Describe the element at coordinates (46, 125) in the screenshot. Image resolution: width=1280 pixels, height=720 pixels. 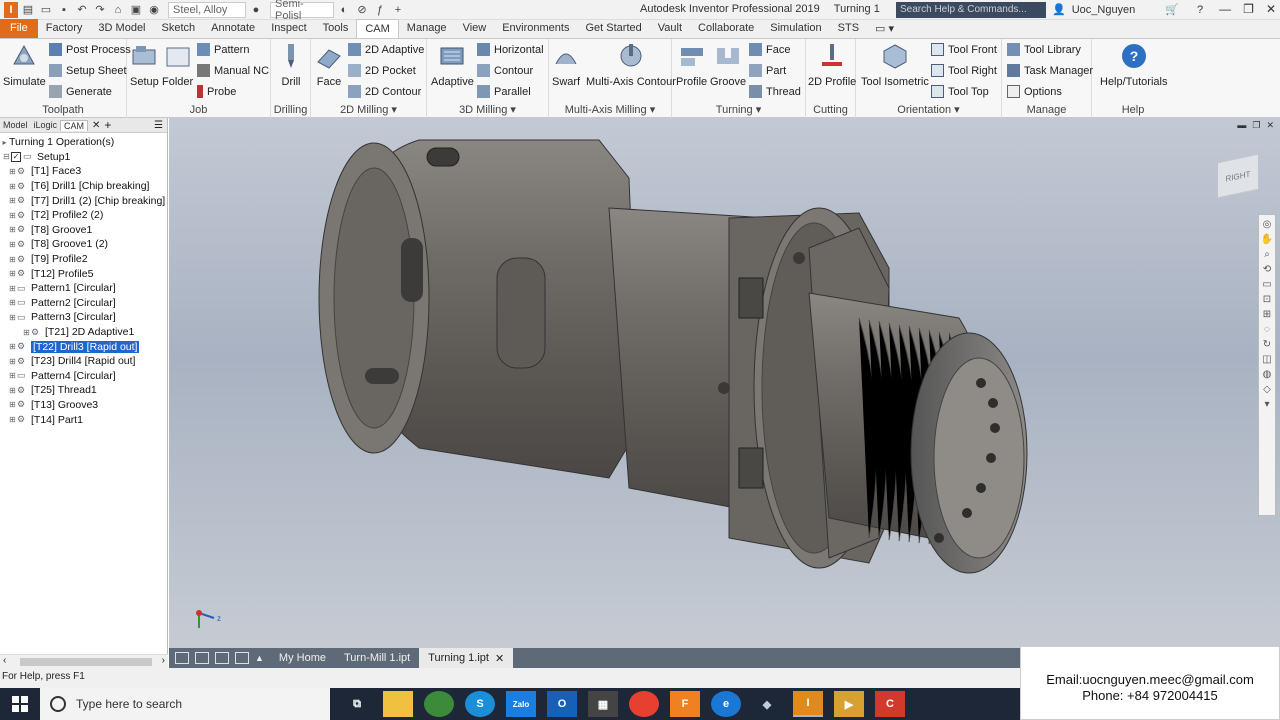
I see `tab-ilogic: iLogic` at that location.